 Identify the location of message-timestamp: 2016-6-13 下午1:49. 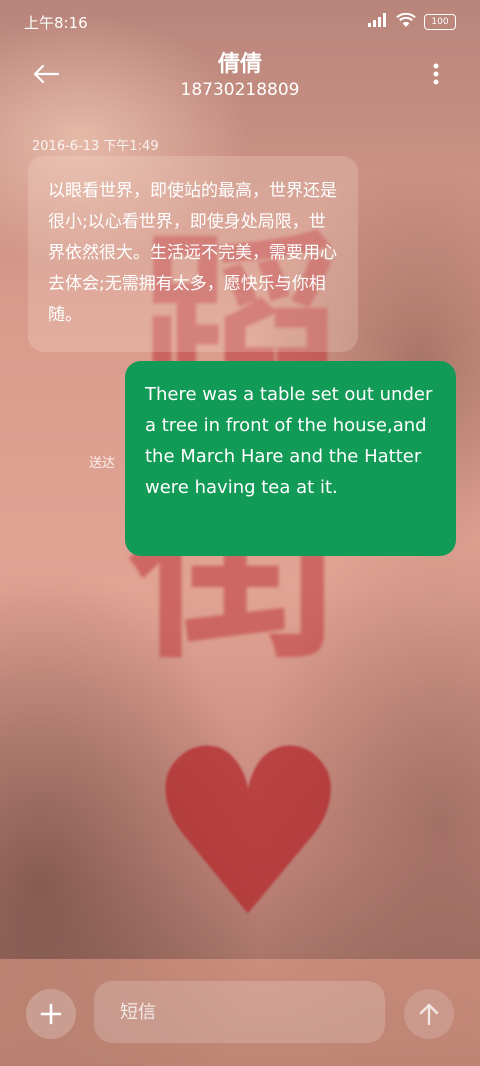
(95, 146).